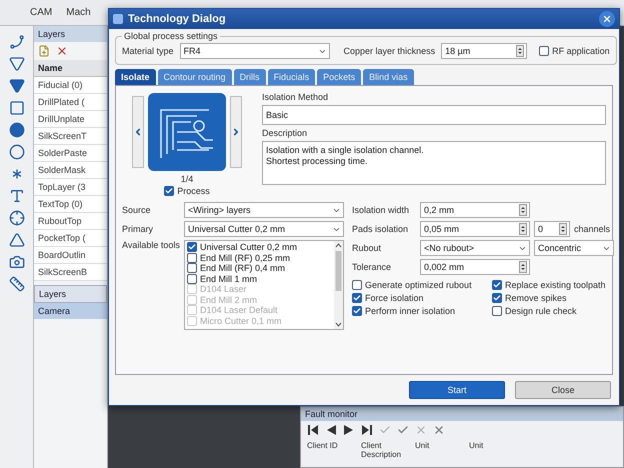  Describe the element at coordinates (16, 42) in the screenshot. I see `curve-icon` at that location.